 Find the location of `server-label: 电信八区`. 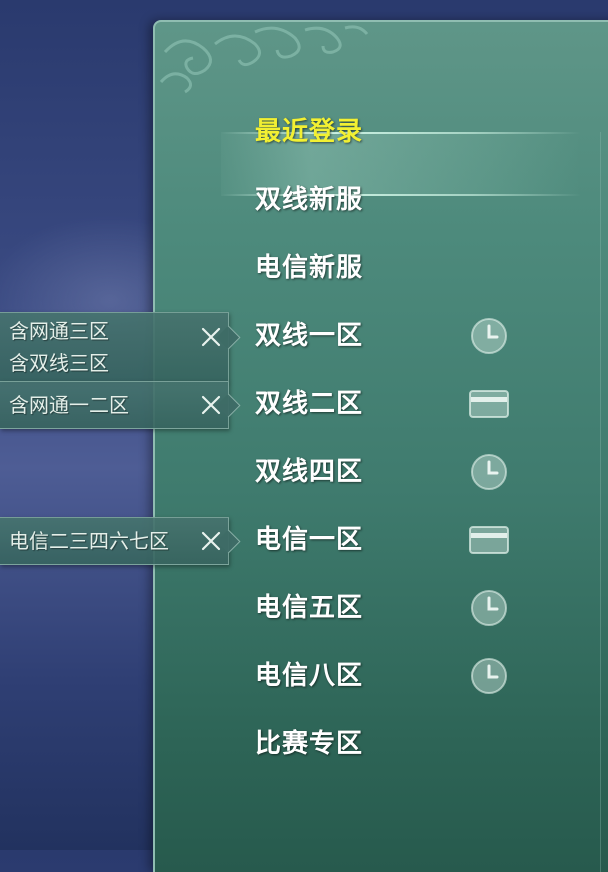

server-label: 电信八区 is located at coordinates (309, 676).